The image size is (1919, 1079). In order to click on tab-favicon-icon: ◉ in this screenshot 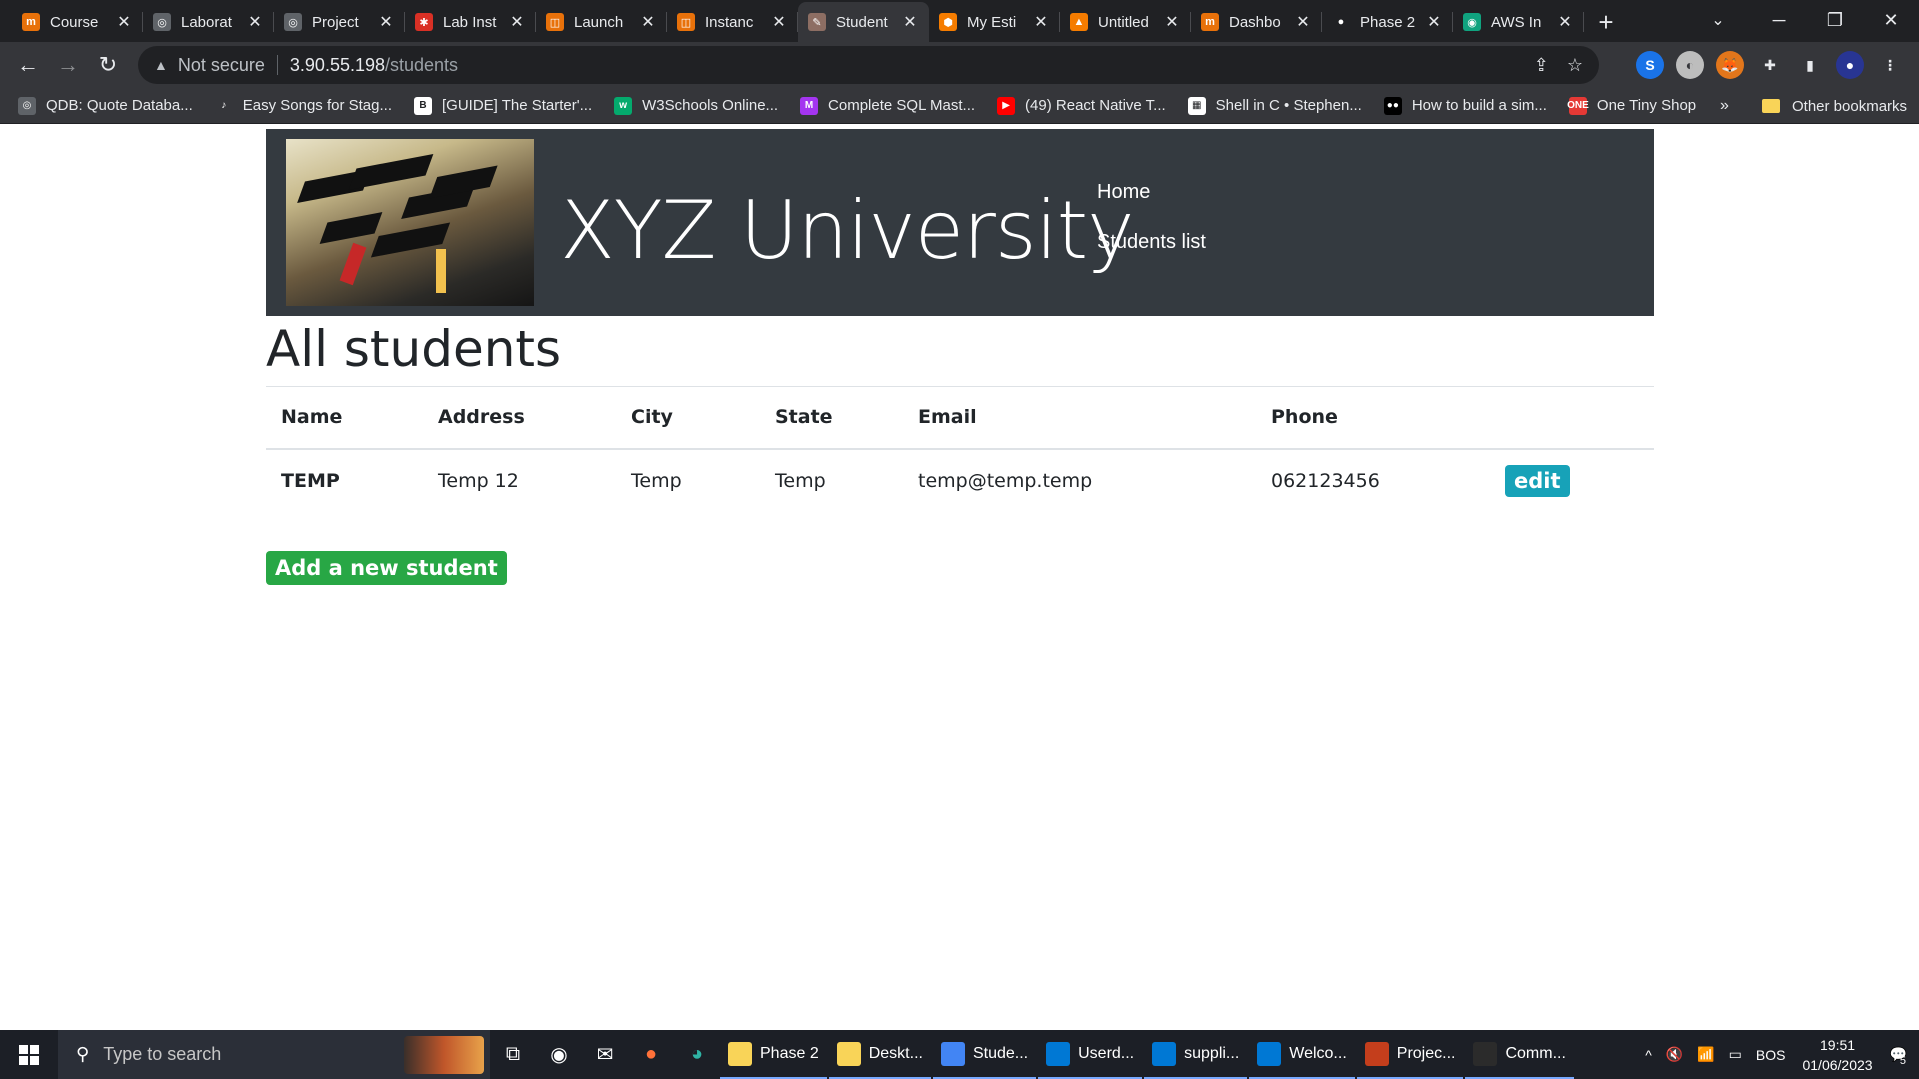, I will do `click(1472, 22)`.